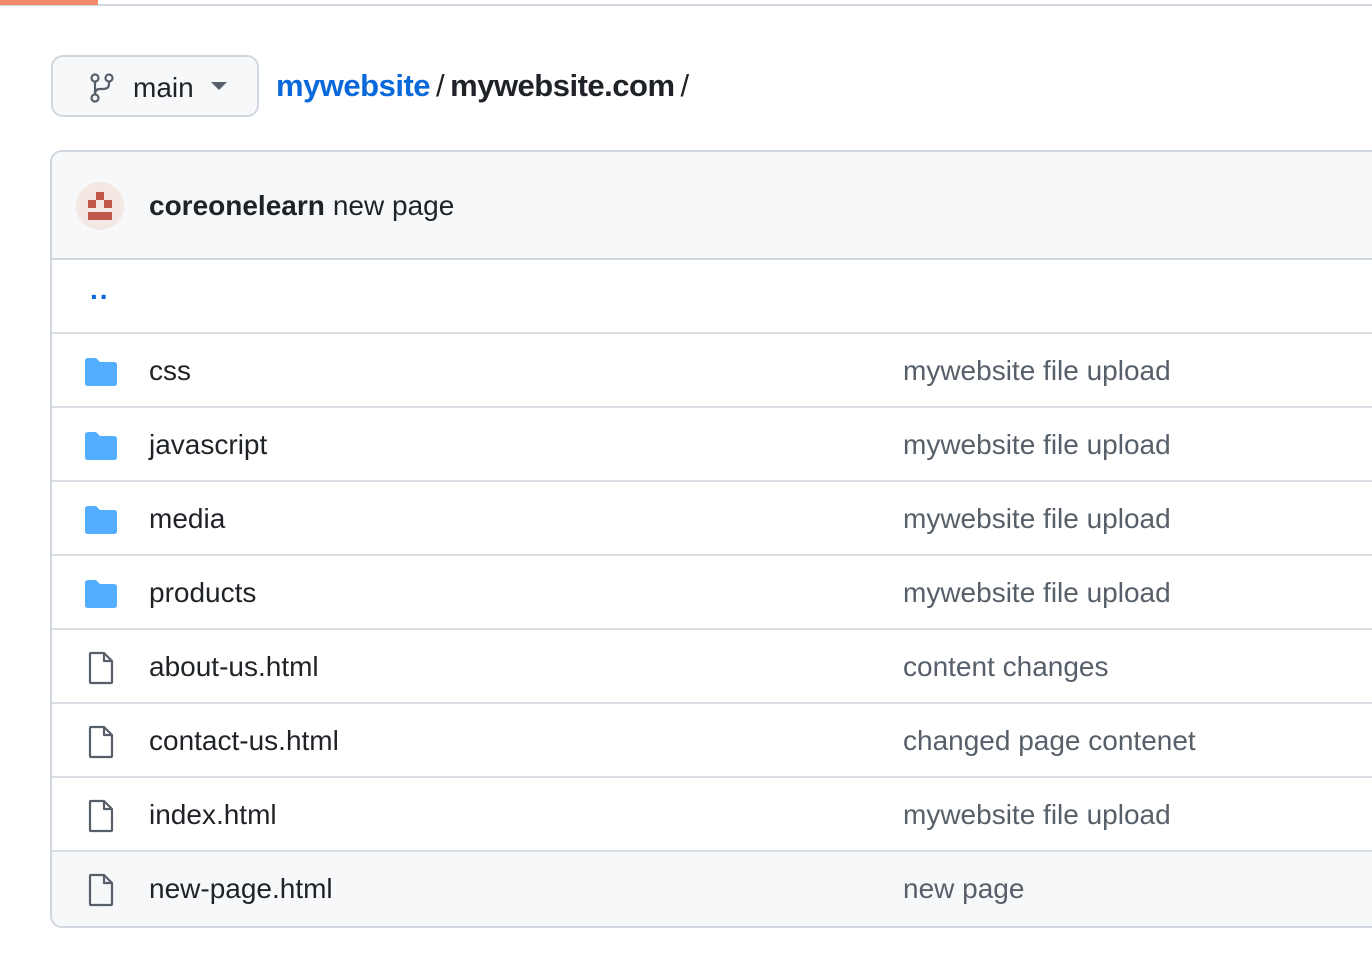 Image resolution: width=1372 pixels, height=962 pixels. What do you see at coordinates (712, 741) in the screenshot?
I see `file-row: contact-us.html changed page contenet` at bounding box center [712, 741].